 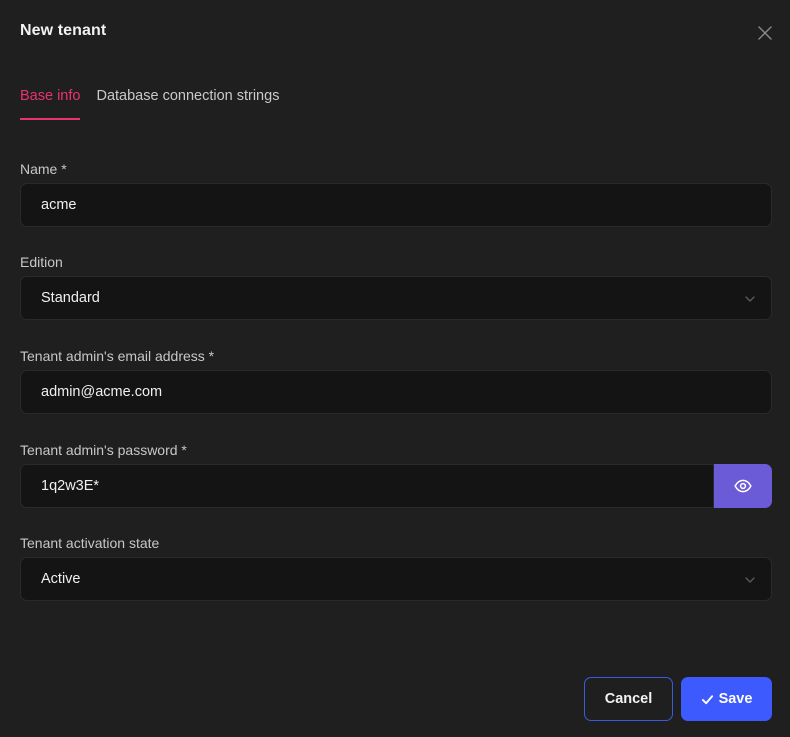 What do you see at coordinates (187, 103) in the screenshot?
I see `tab-database-connection-strings: Database connection strings` at bounding box center [187, 103].